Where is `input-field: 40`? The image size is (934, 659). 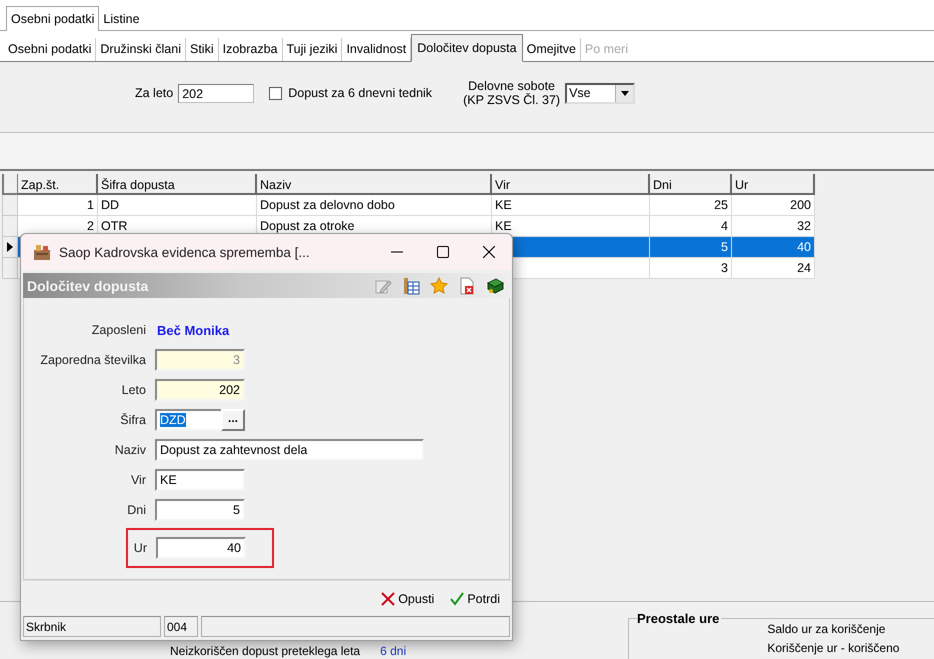 input-field: 40 is located at coordinates (201, 548).